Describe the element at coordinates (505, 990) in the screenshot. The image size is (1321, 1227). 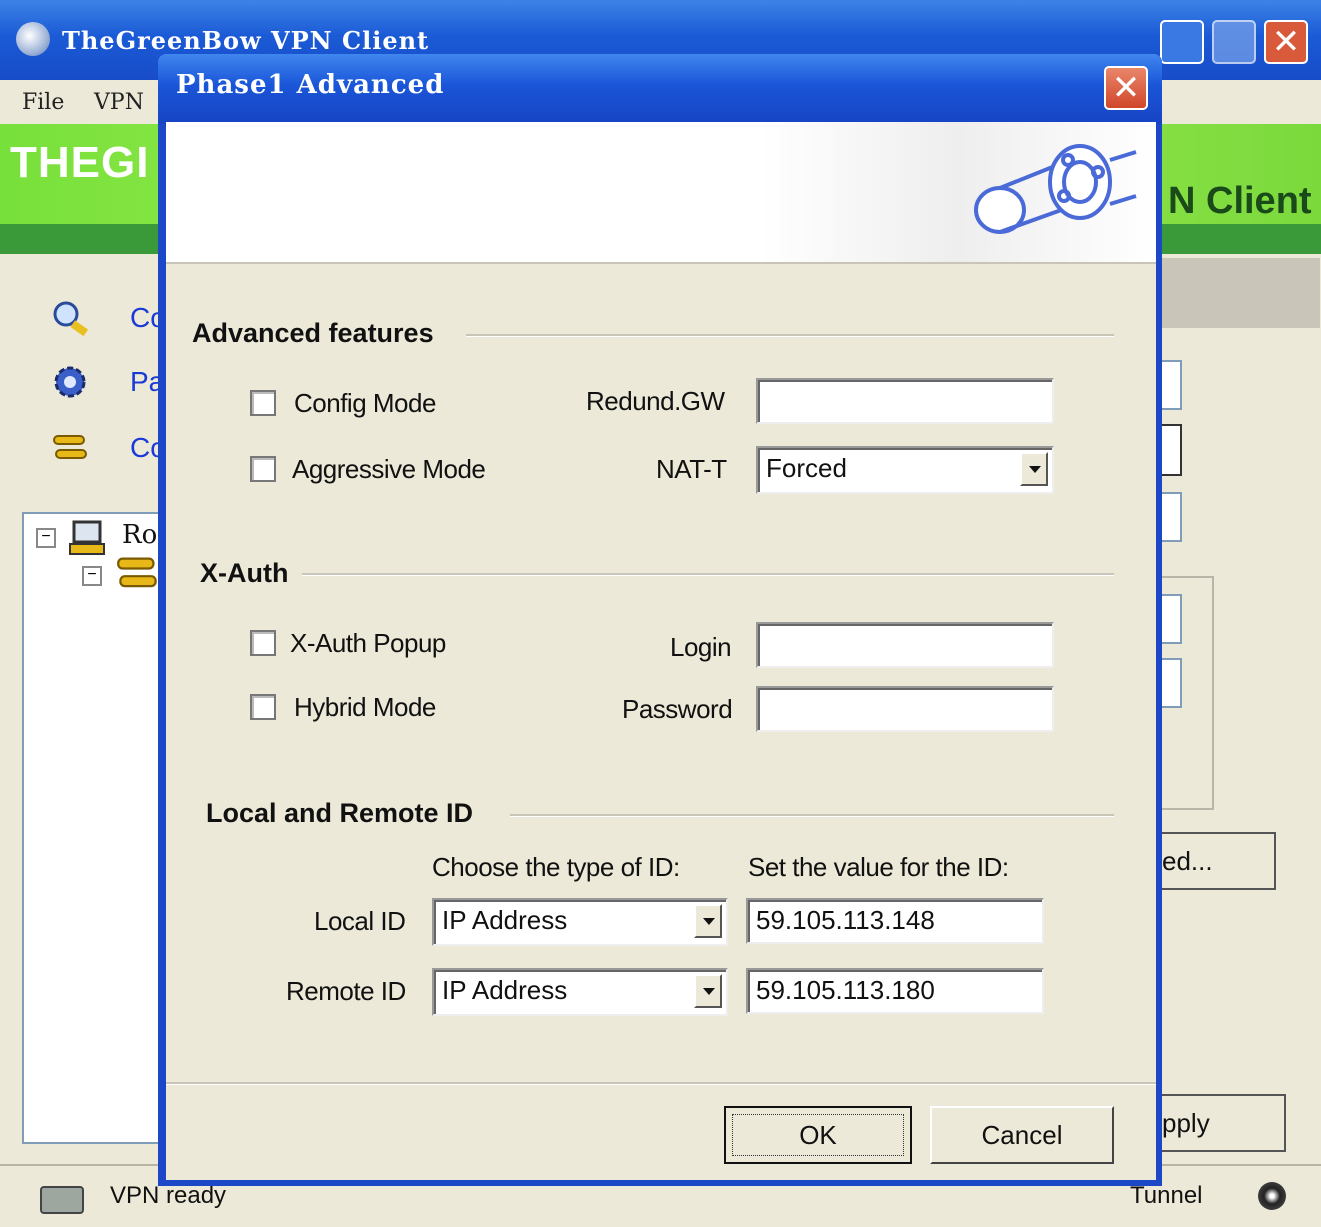
I see `remote-id-type-value: IP Address` at that location.